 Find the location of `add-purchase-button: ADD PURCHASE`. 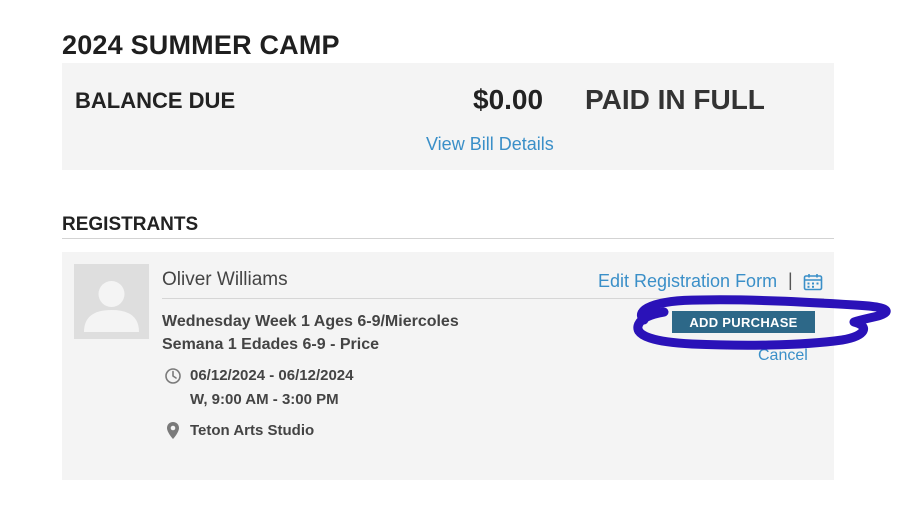

add-purchase-button: ADD PURCHASE is located at coordinates (743, 322).